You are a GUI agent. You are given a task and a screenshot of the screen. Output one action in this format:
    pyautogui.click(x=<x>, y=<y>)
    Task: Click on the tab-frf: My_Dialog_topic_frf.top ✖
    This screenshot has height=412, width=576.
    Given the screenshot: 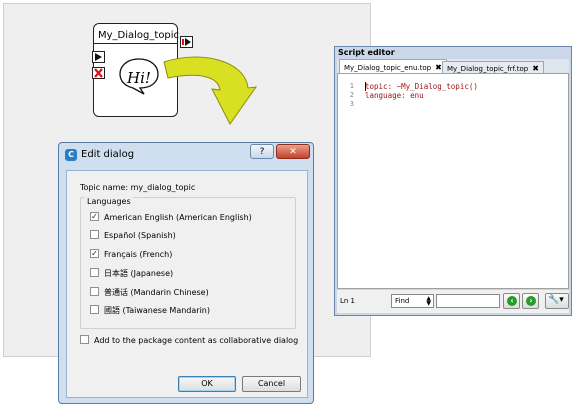 What is the action you would take?
    pyautogui.click(x=493, y=67)
    